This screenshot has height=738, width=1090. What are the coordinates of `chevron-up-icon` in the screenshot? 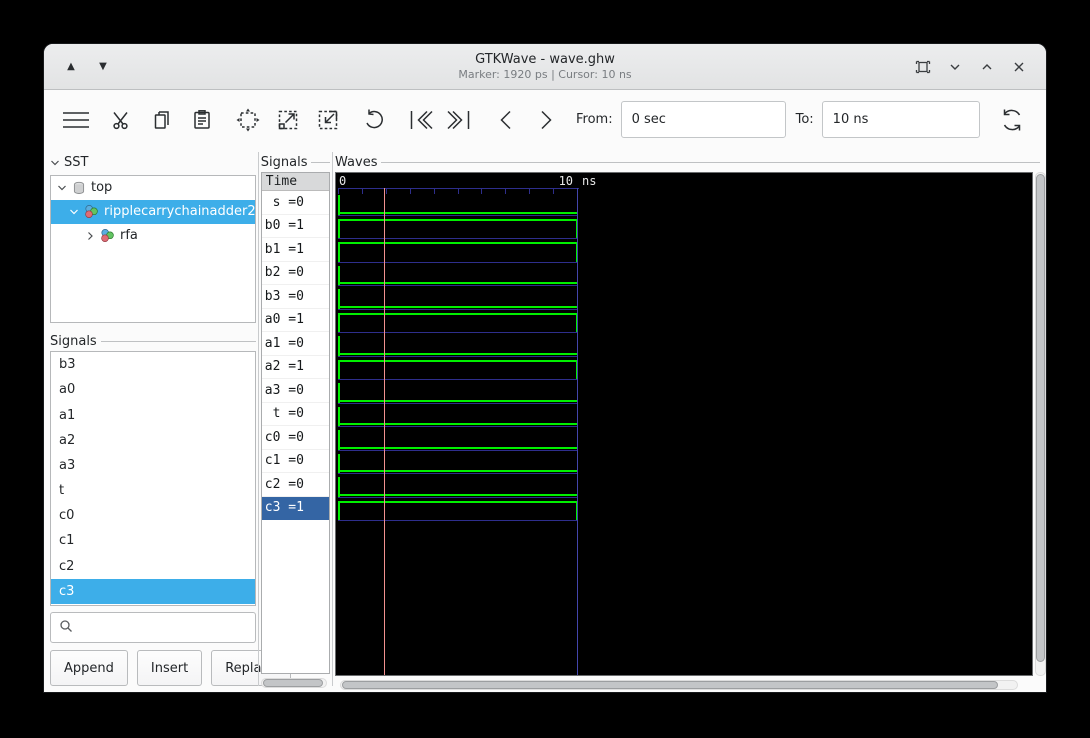 It's located at (987, 67).